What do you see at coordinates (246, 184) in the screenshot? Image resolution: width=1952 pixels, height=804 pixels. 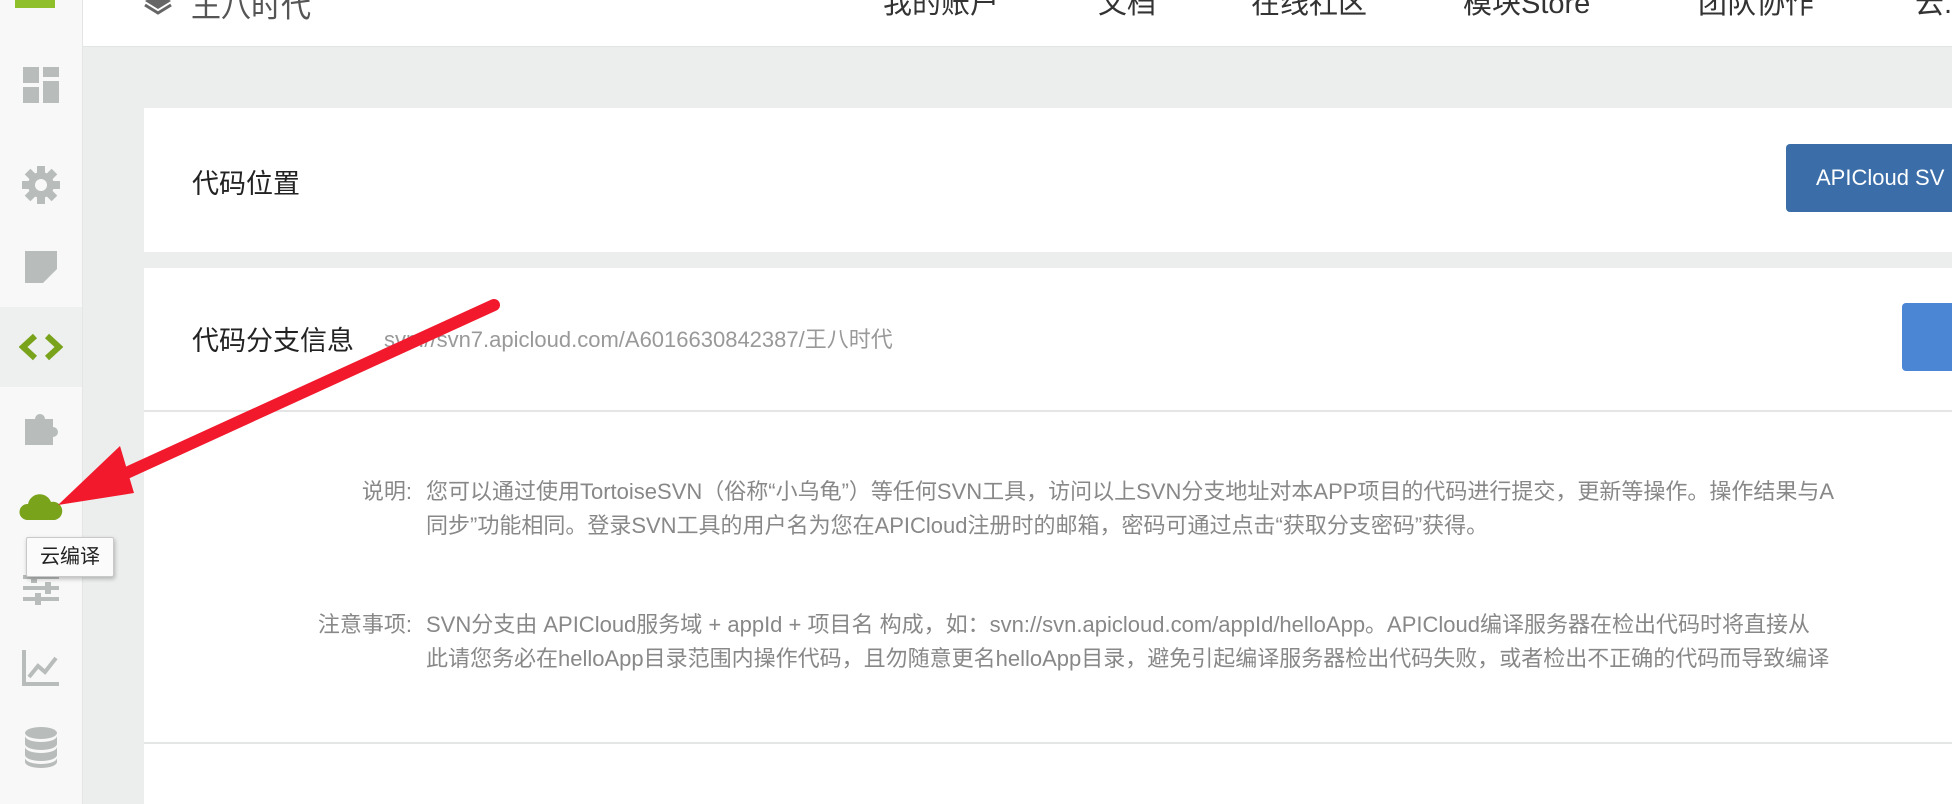 I see `code-location-title: 代码位置` at bounding box center [246, 184].